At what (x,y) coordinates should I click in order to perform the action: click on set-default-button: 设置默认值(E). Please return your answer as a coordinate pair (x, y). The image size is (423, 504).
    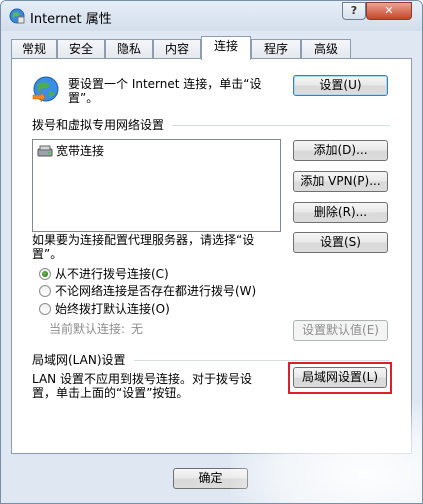
    Looking at the image, I should click on (340, 330).